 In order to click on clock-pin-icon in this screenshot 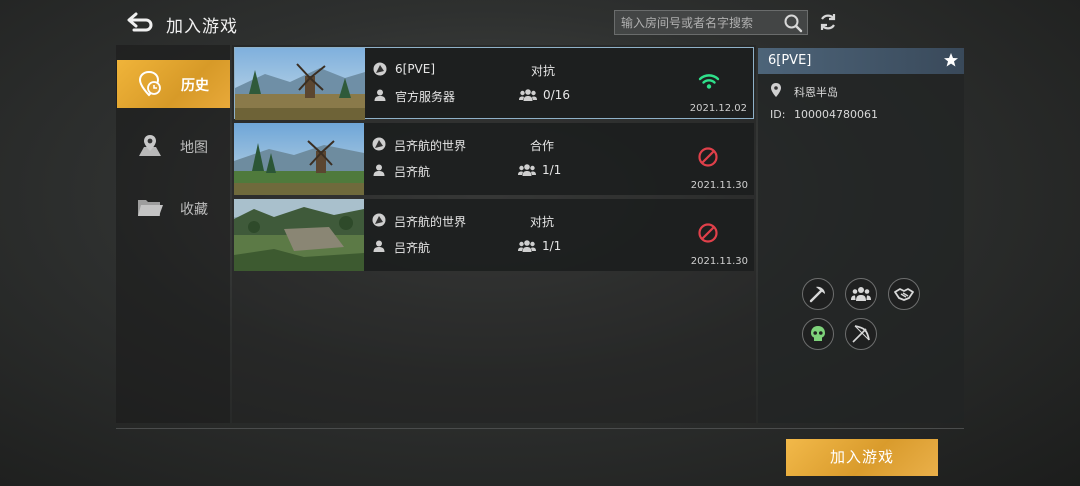, I will do `click(149, 83)`.